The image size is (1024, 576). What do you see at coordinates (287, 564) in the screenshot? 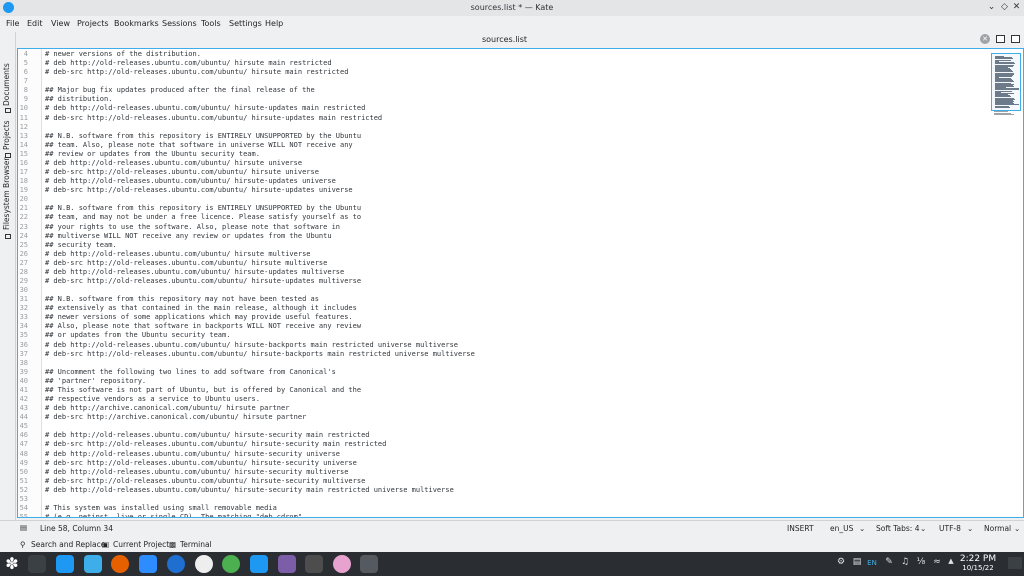
I see `screenshot-icon` at bounding box center [287, 564].